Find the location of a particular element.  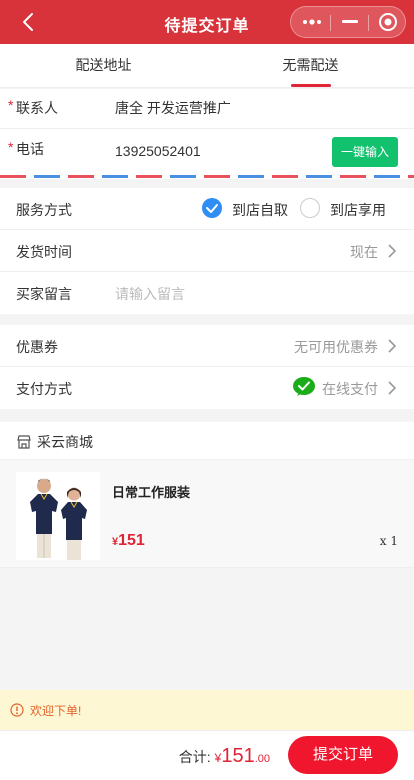

payment-card: 优惠券 无可用优惠券 支付方式 在线支付 is located at coordinates (207, 367).